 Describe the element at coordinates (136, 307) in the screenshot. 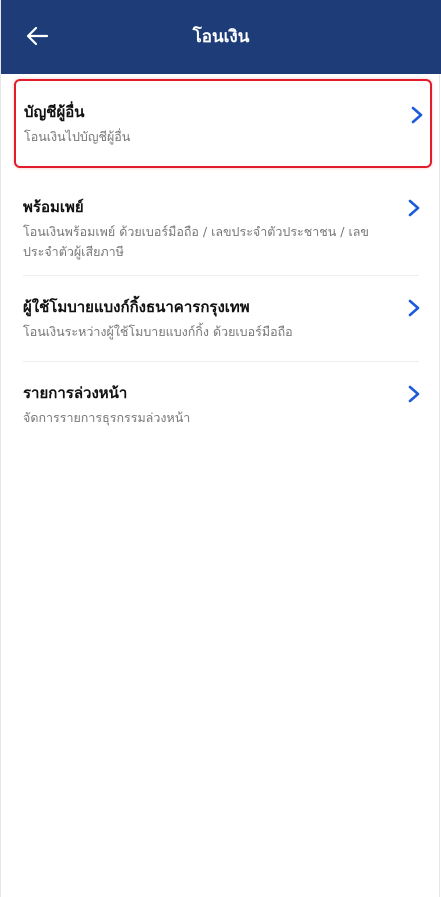

I see `option-title: ผู้ใช้โมบายแบงก์กิ้งธนาคารกรุงเทพ` at that location.